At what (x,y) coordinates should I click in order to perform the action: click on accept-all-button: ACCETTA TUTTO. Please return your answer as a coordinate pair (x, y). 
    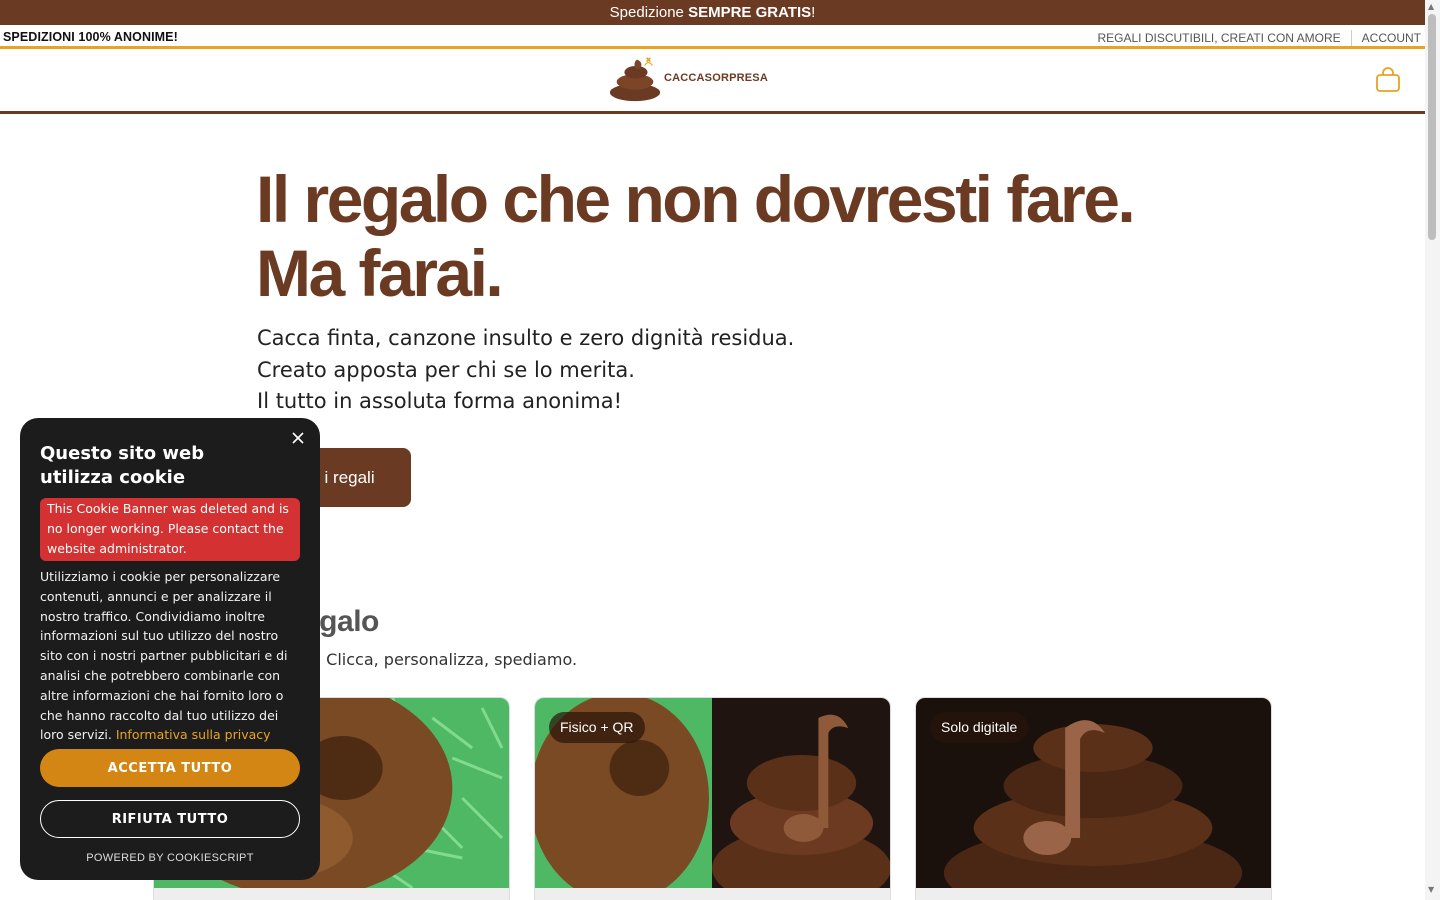
    Looking at the image, I should click on (170, 768).